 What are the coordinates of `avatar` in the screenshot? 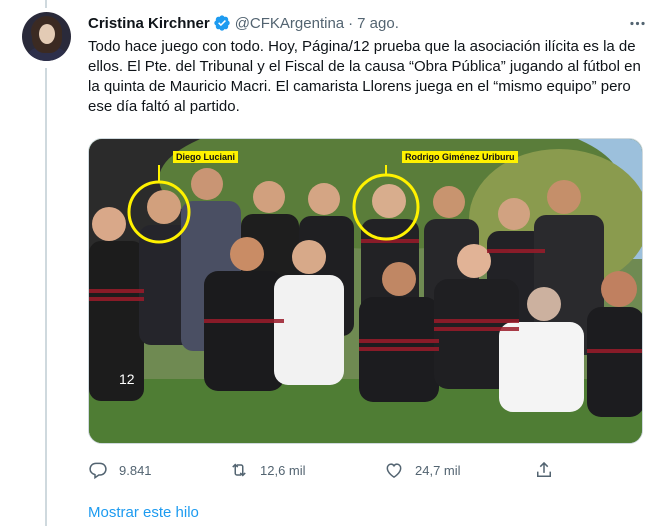 It's located at (46, 36).